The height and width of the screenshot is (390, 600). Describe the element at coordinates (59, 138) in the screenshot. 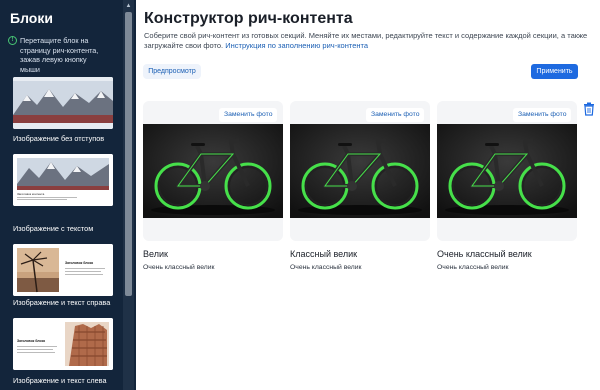

I see `block-label: Изображение без отступов` at that location.